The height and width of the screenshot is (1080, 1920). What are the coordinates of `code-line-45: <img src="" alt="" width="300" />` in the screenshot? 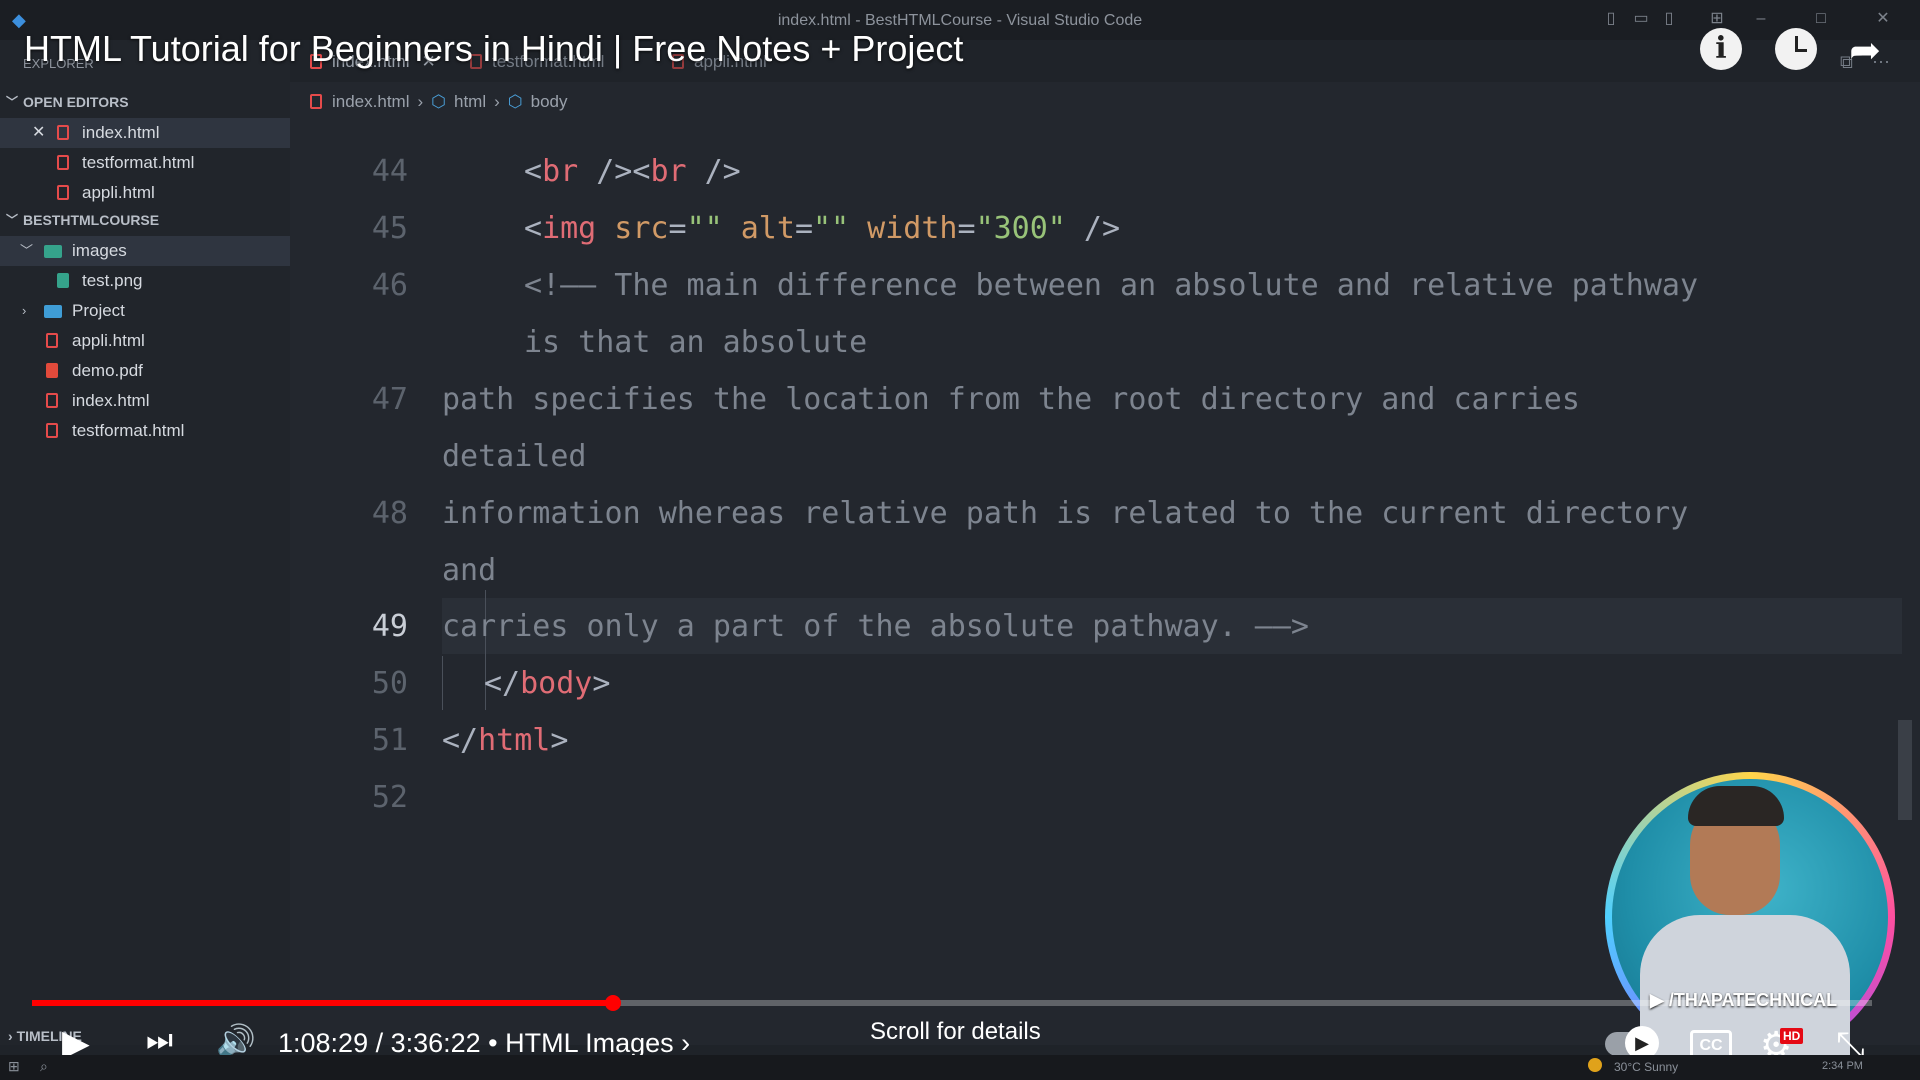 It's located at (822, 228).